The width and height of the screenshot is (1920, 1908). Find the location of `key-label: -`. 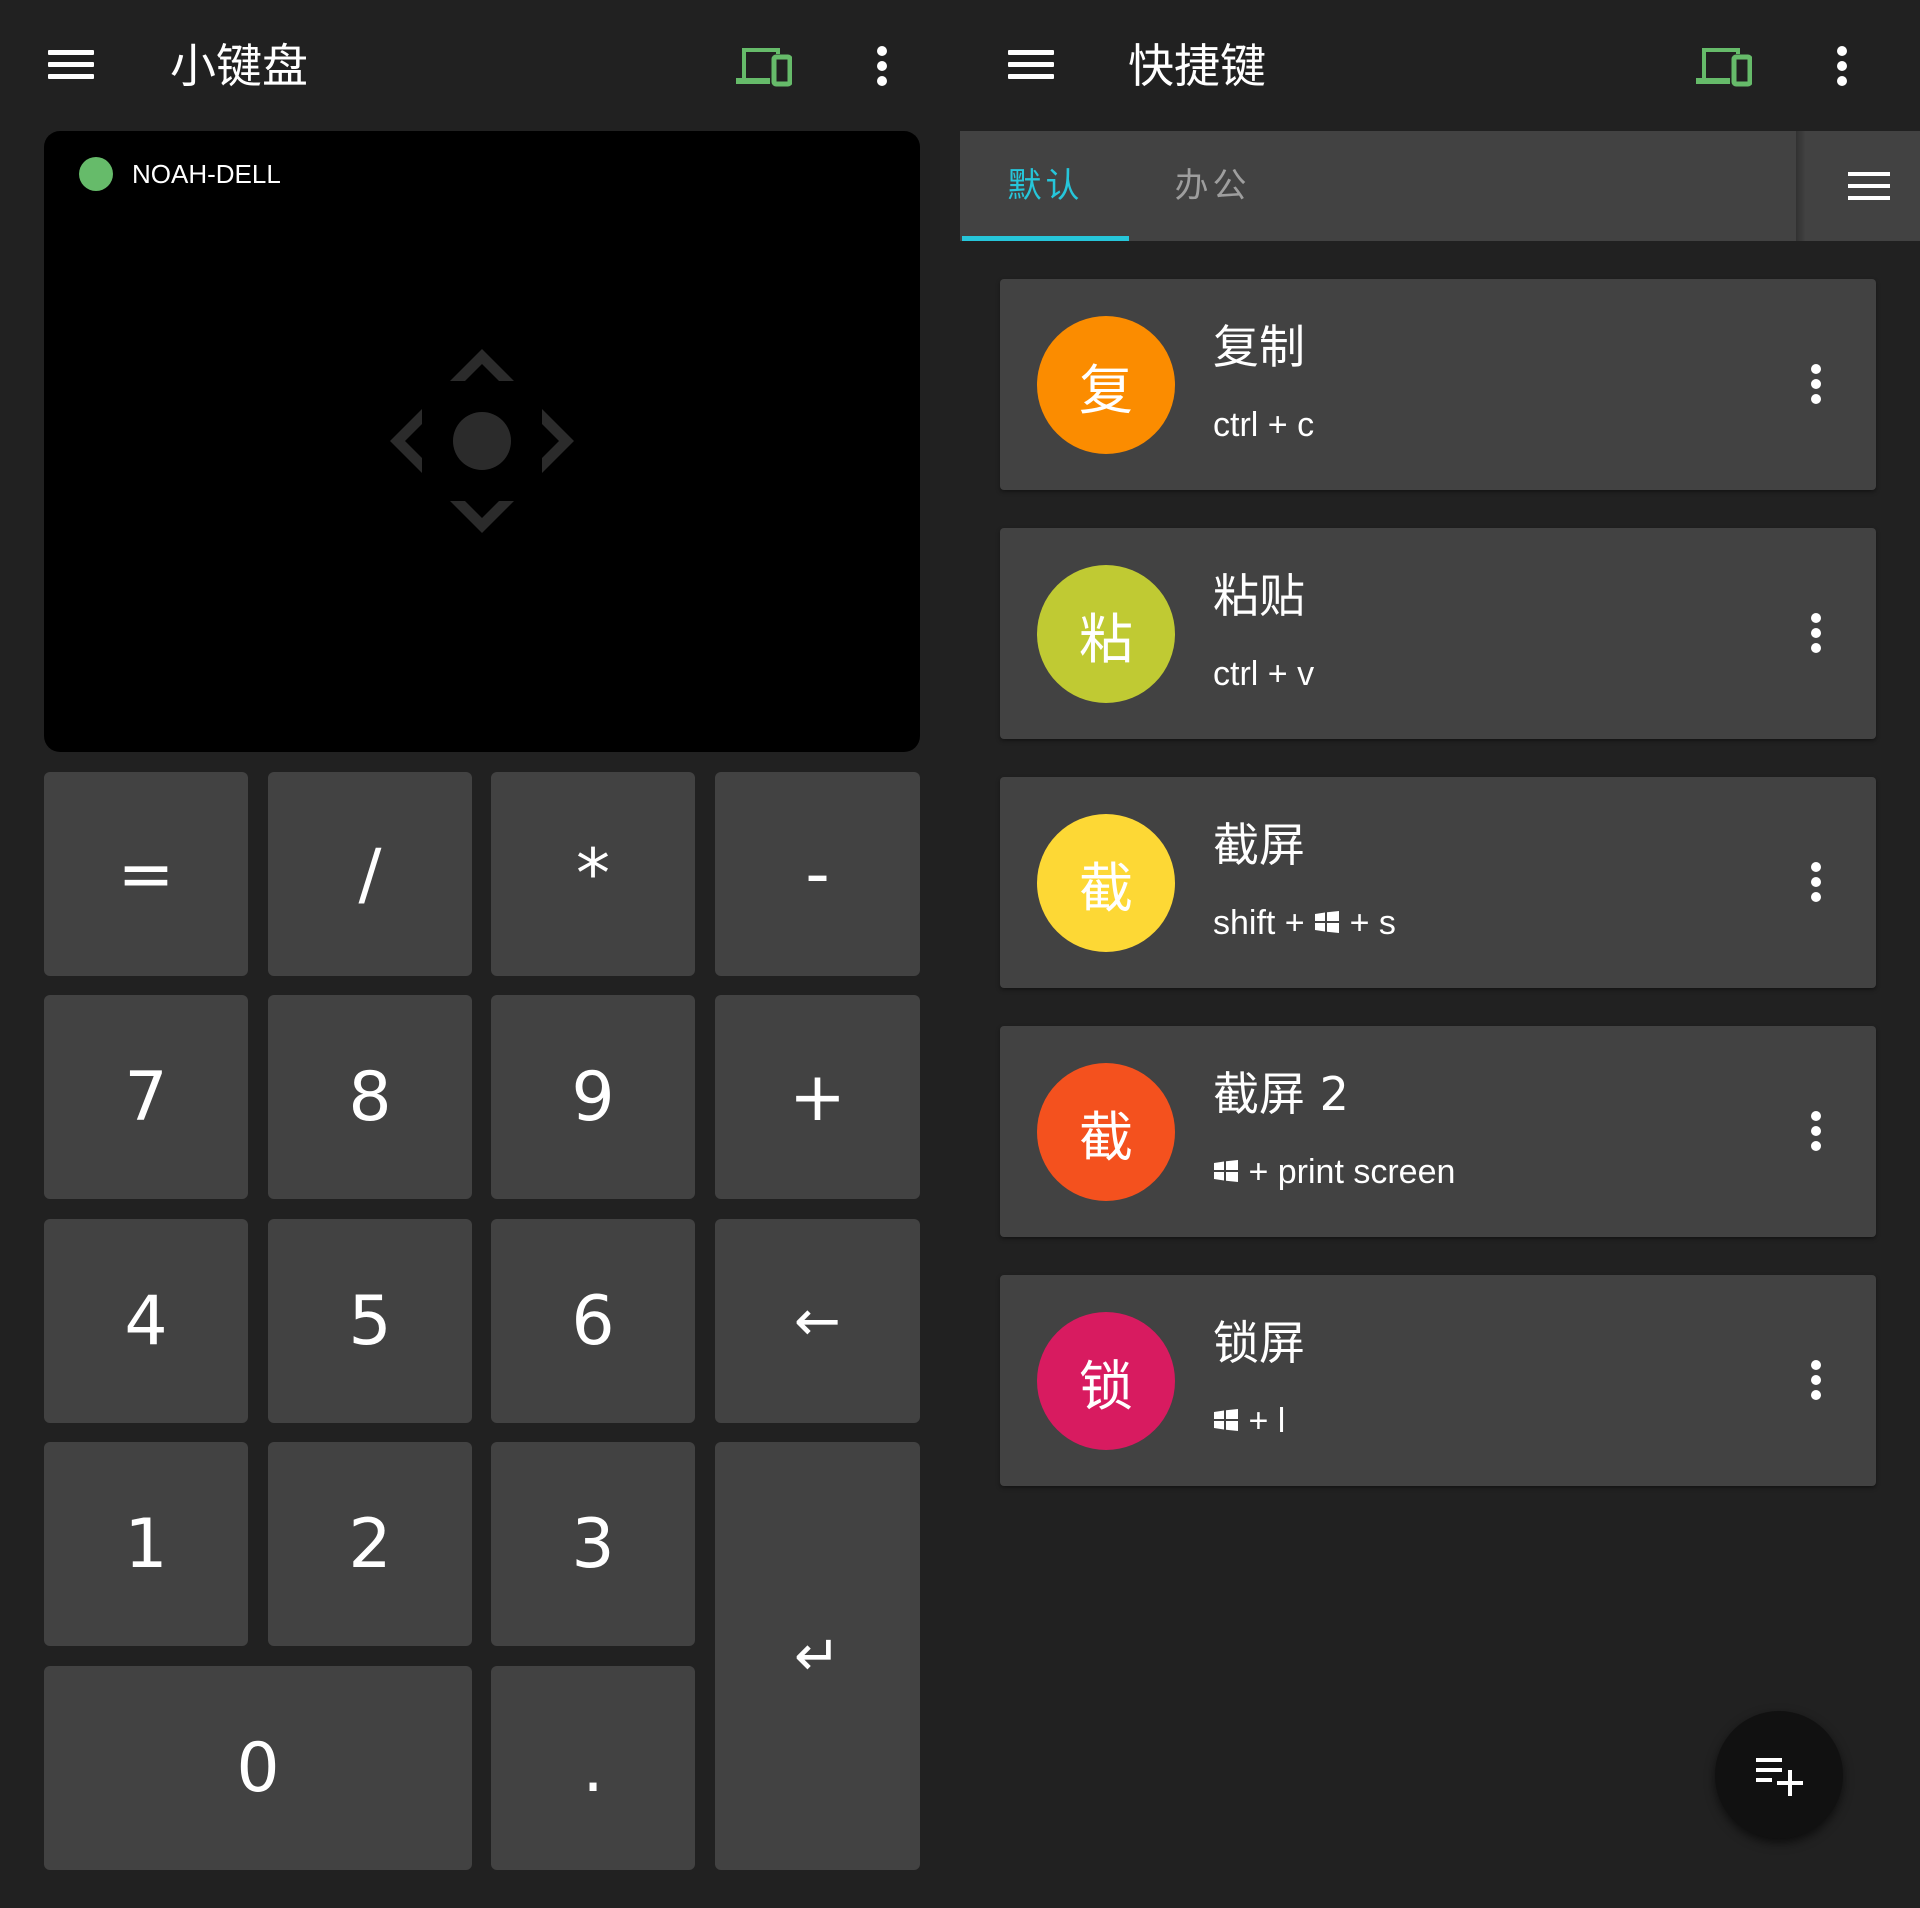

key-label: - is located at coordinates (817, 874).